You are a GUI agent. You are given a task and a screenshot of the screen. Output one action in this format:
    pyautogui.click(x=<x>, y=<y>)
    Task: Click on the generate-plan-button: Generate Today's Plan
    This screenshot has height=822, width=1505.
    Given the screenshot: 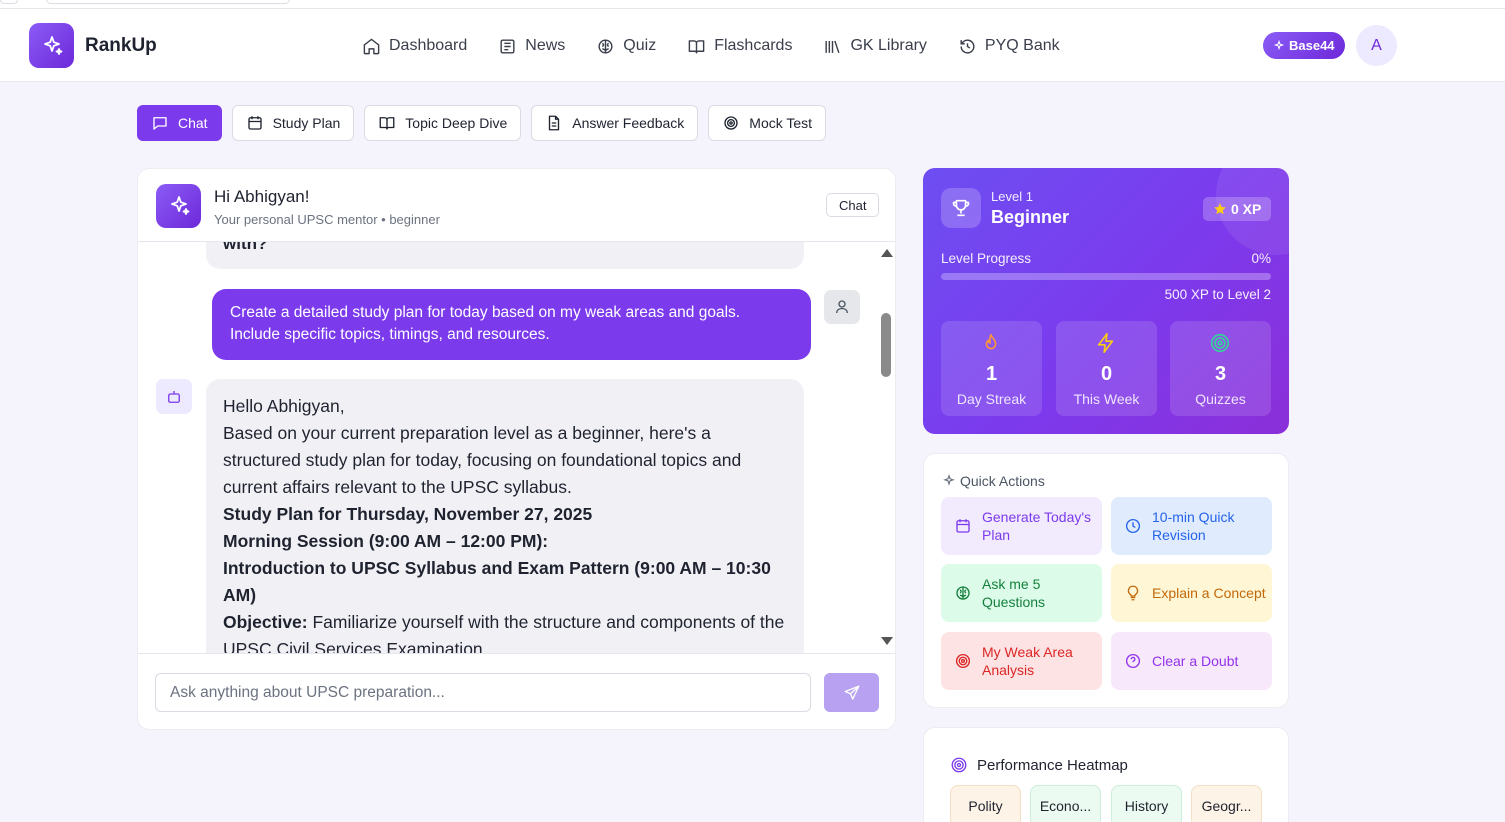 What is the action you would take?
    pyautogui.click(x=1021, y=526)
    